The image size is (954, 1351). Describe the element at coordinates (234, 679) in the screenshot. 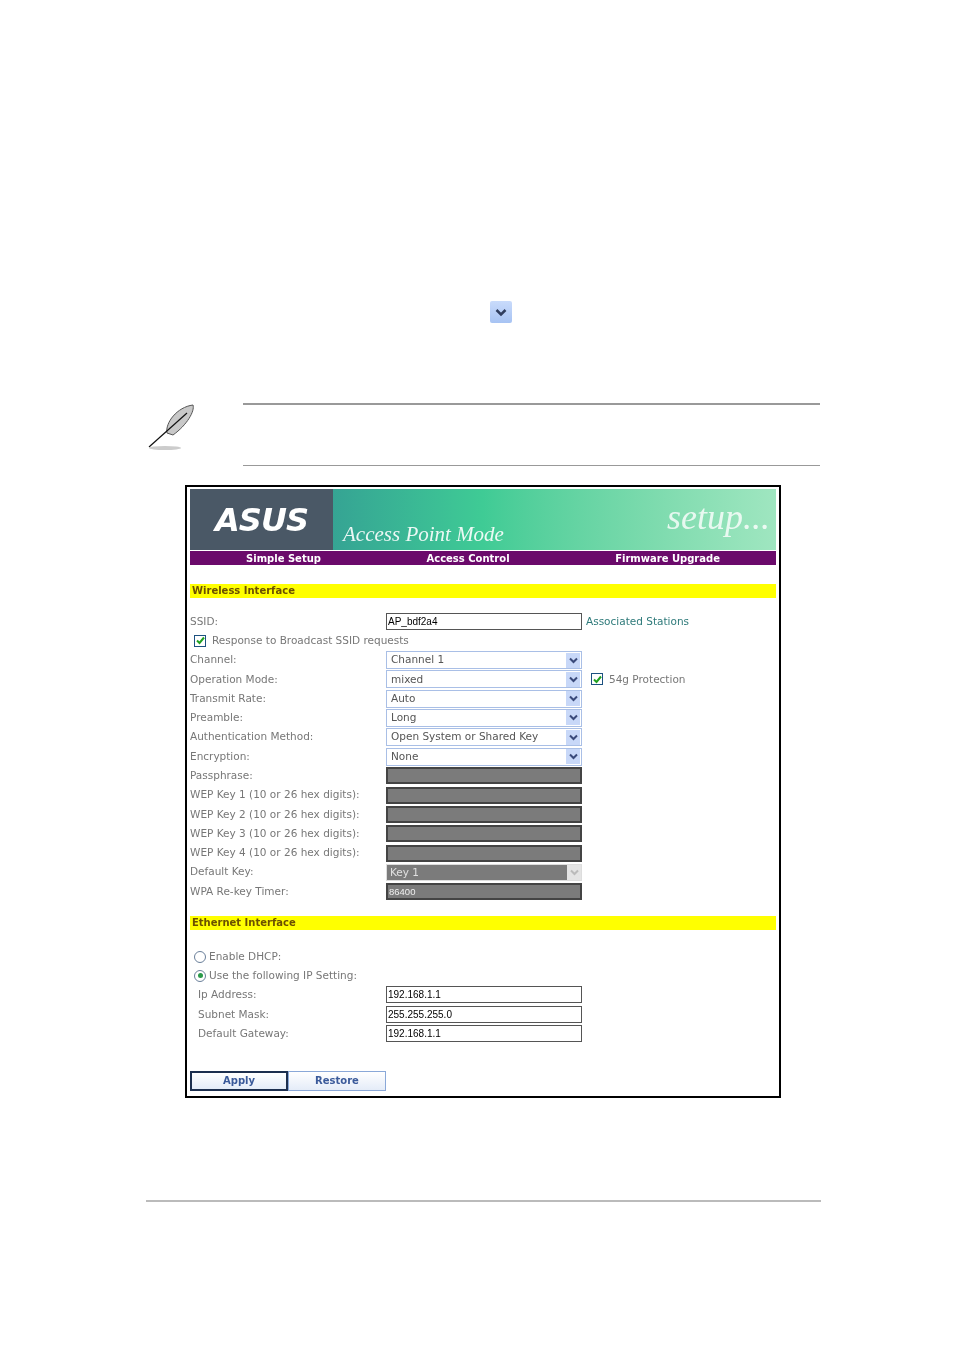

I see `field-label: Operation Mode:` at that location.